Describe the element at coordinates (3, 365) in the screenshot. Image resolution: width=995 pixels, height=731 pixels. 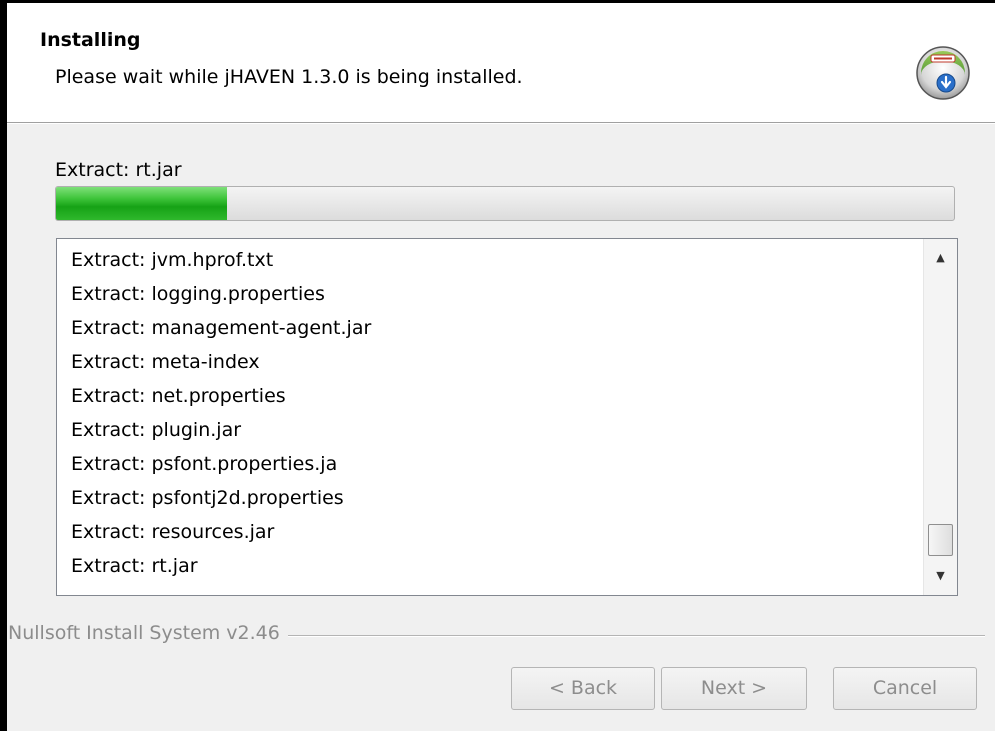
I see `window-frame-left` at that location.